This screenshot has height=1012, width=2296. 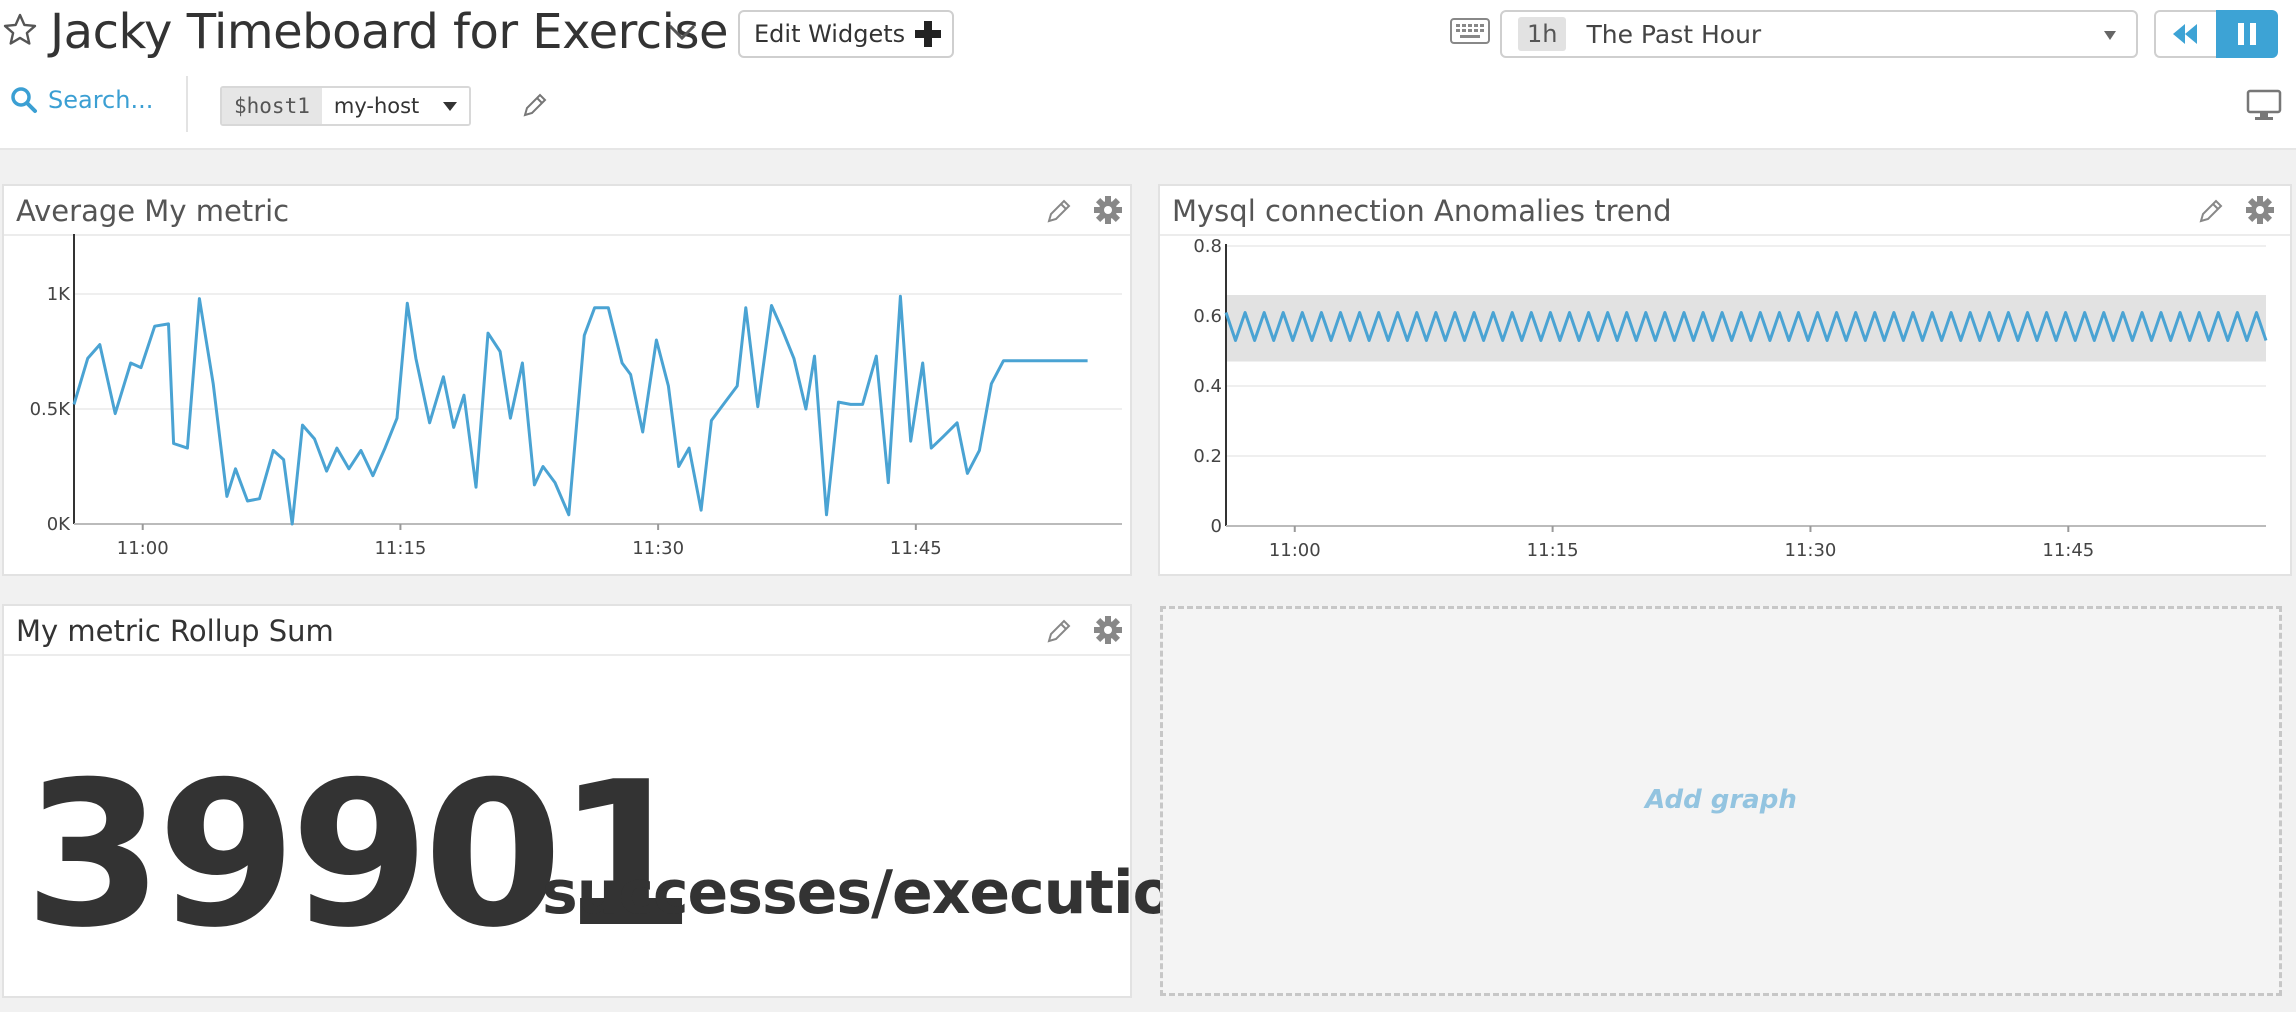 What do you see at coordinates (272, 106) in the screenshot?
I see `template-variable-name: $host1` at bounding box center [272, 106].